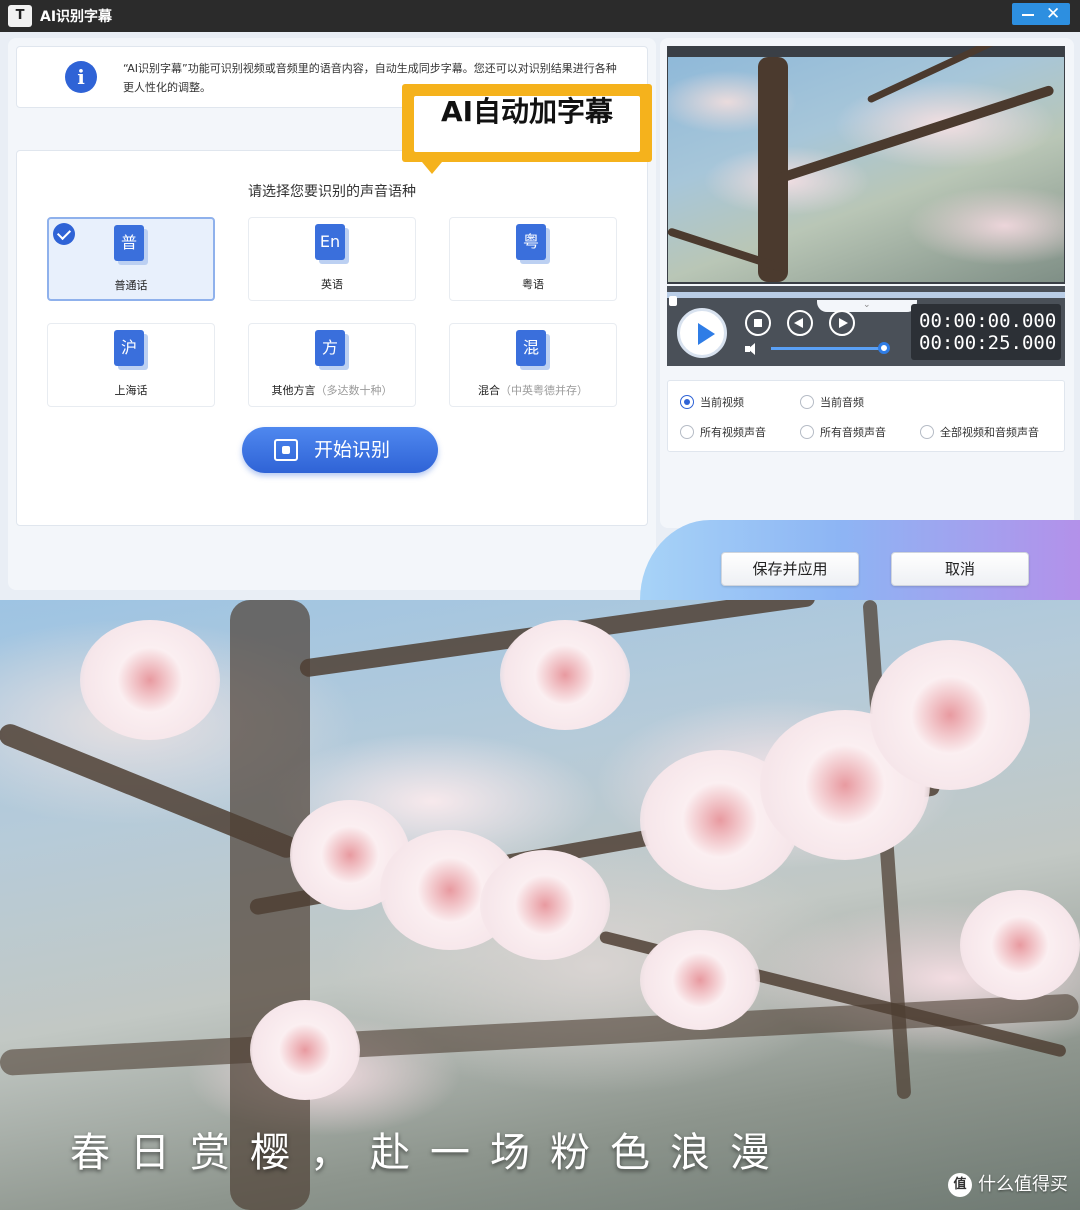 The image size is (1080, 1210). Describe the element at coordinates (687, 402) in the screenshot. I see `radio-selected-icon` at that location.